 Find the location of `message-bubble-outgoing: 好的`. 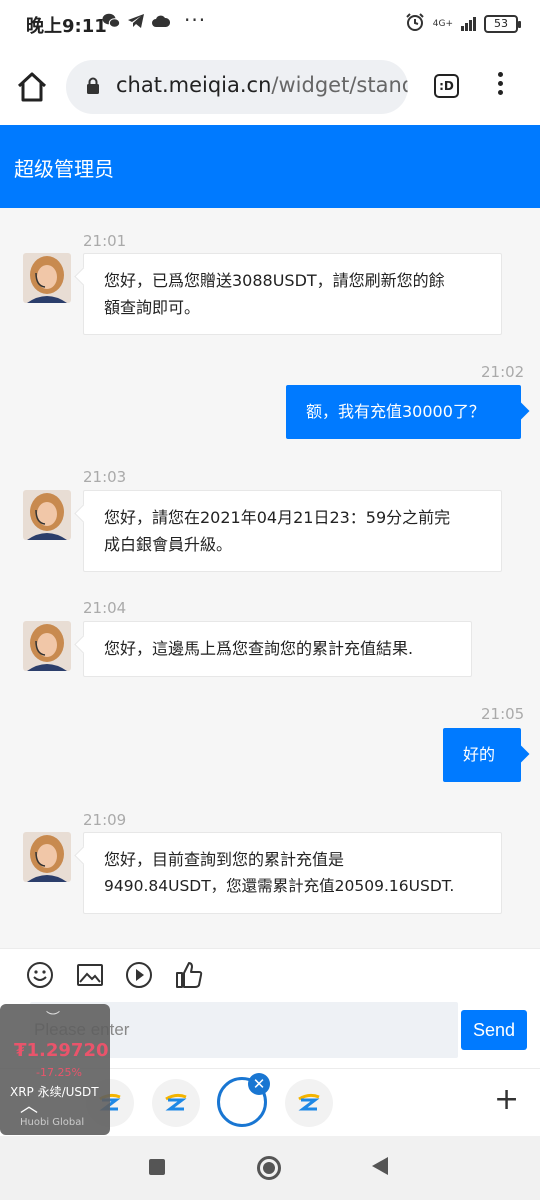

message-bubble-outgoing: 好的 is located at coordinates (482, 755).